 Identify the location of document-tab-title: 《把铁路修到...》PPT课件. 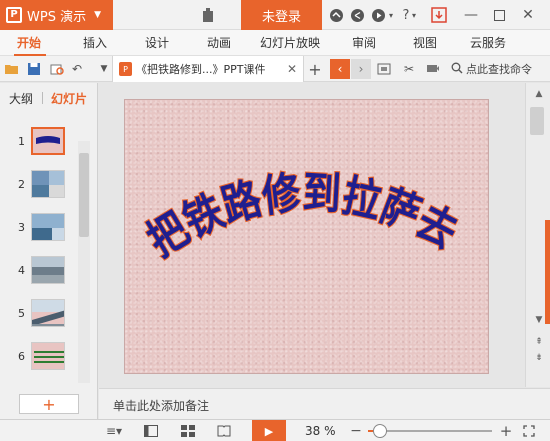
(201, 69).